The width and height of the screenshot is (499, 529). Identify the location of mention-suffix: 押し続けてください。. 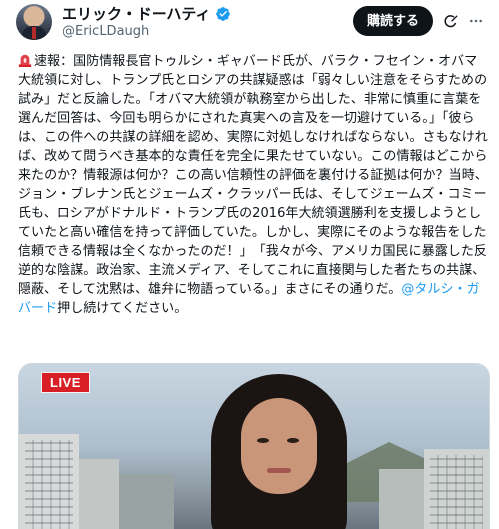
(122, 308).